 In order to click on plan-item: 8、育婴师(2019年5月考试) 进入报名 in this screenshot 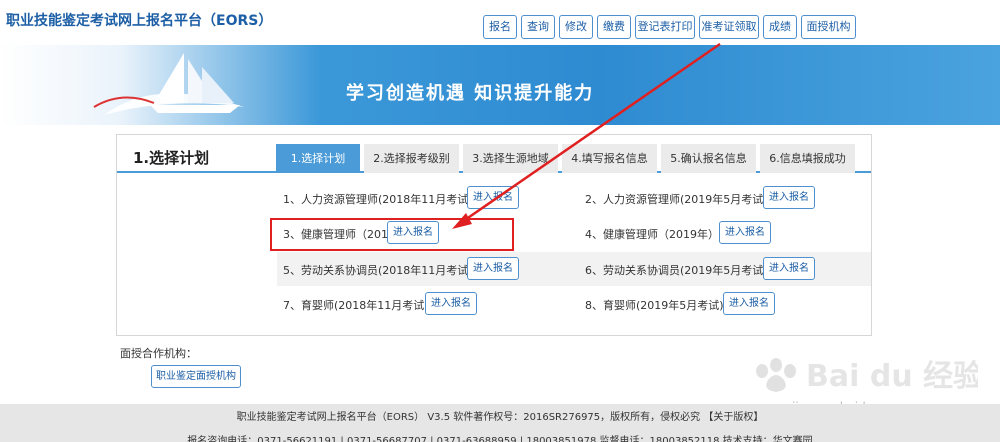, I will do `click(724, 304)`.